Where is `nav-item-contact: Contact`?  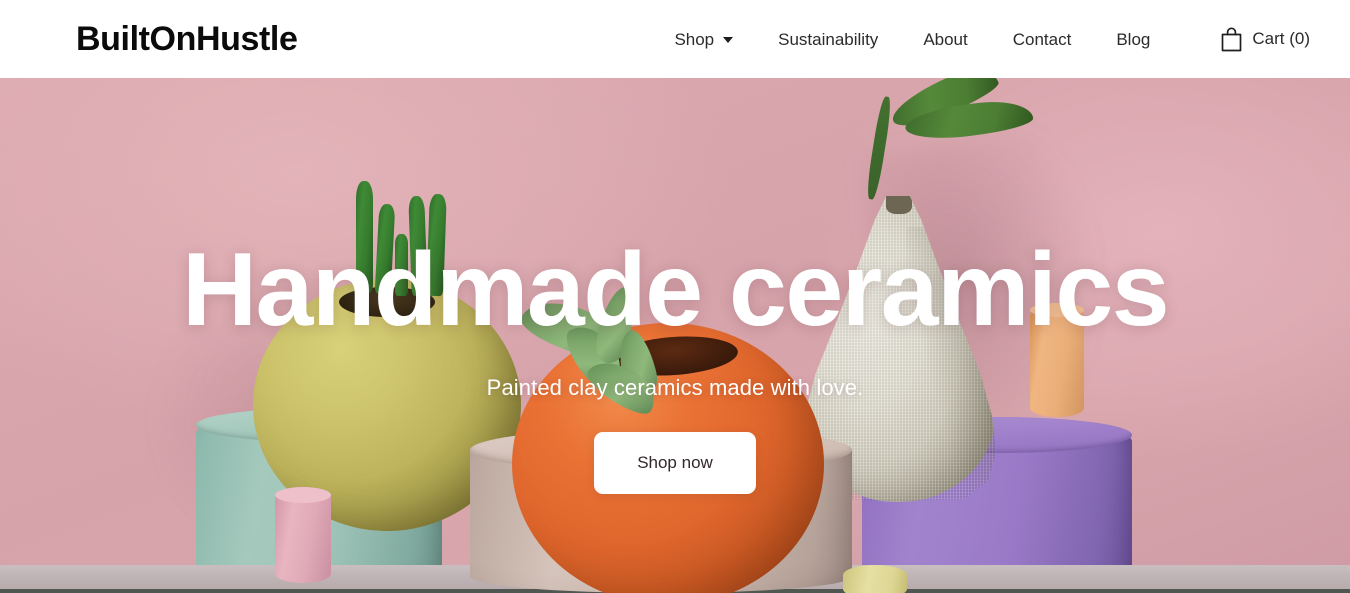
nav-item-contact: Contact is located at coordinates (1042, 39).